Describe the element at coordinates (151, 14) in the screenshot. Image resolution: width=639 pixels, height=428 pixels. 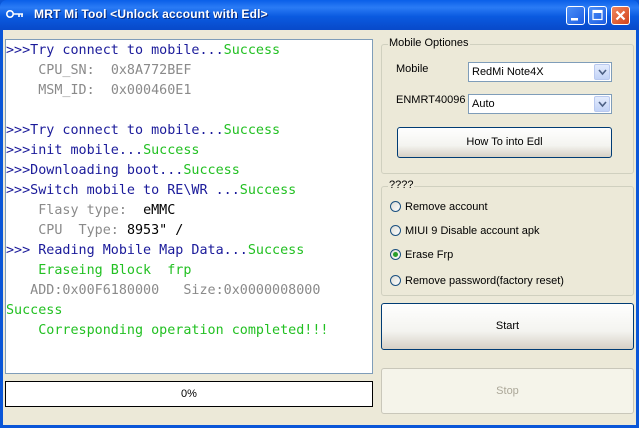
I see `window-title: MRT Mi Tool <Unlock account with Edl>` at that location.